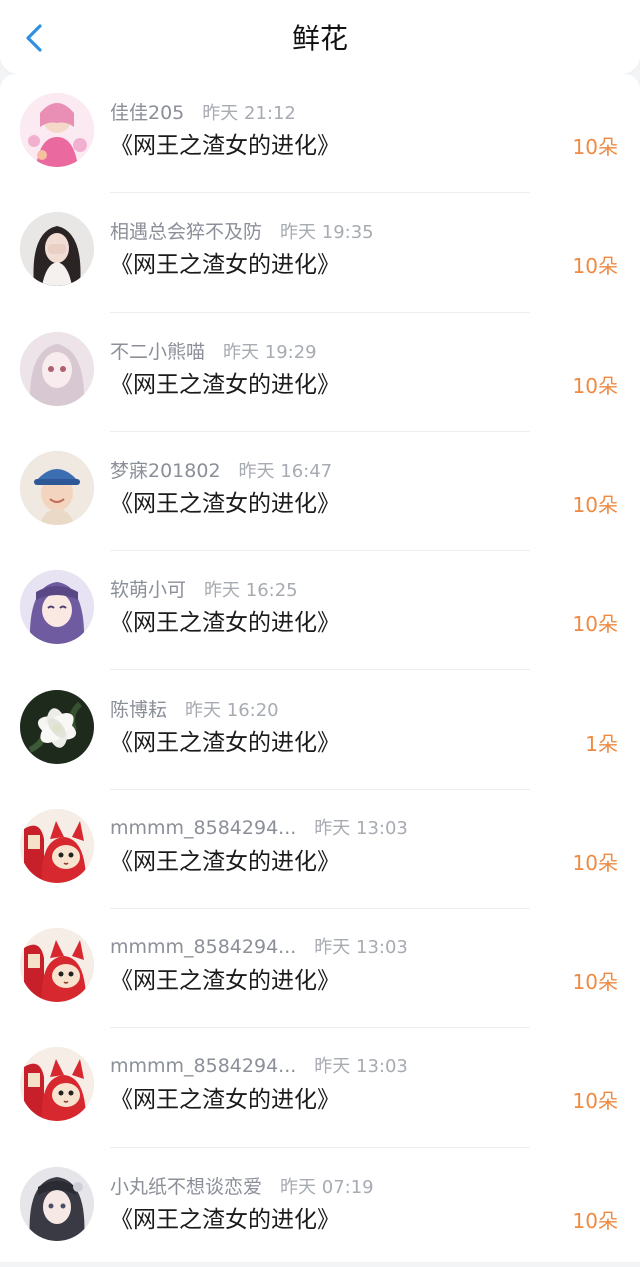 Image resolution: width=640 pixels, height=1267 pixels. I want to click on item-meta: 不二小熊喵 昨天 19:29, so click(213, 352).